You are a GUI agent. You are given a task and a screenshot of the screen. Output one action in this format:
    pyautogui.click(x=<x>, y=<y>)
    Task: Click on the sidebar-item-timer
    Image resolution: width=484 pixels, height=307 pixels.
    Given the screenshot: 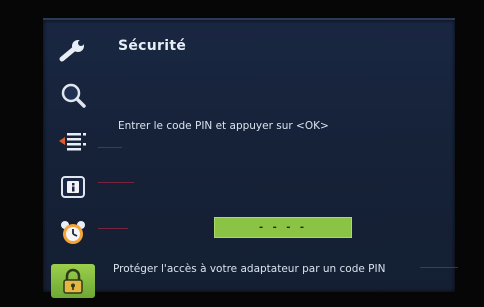 What is the action you would take?
    pyautogui.click(x=73, y=233)
    